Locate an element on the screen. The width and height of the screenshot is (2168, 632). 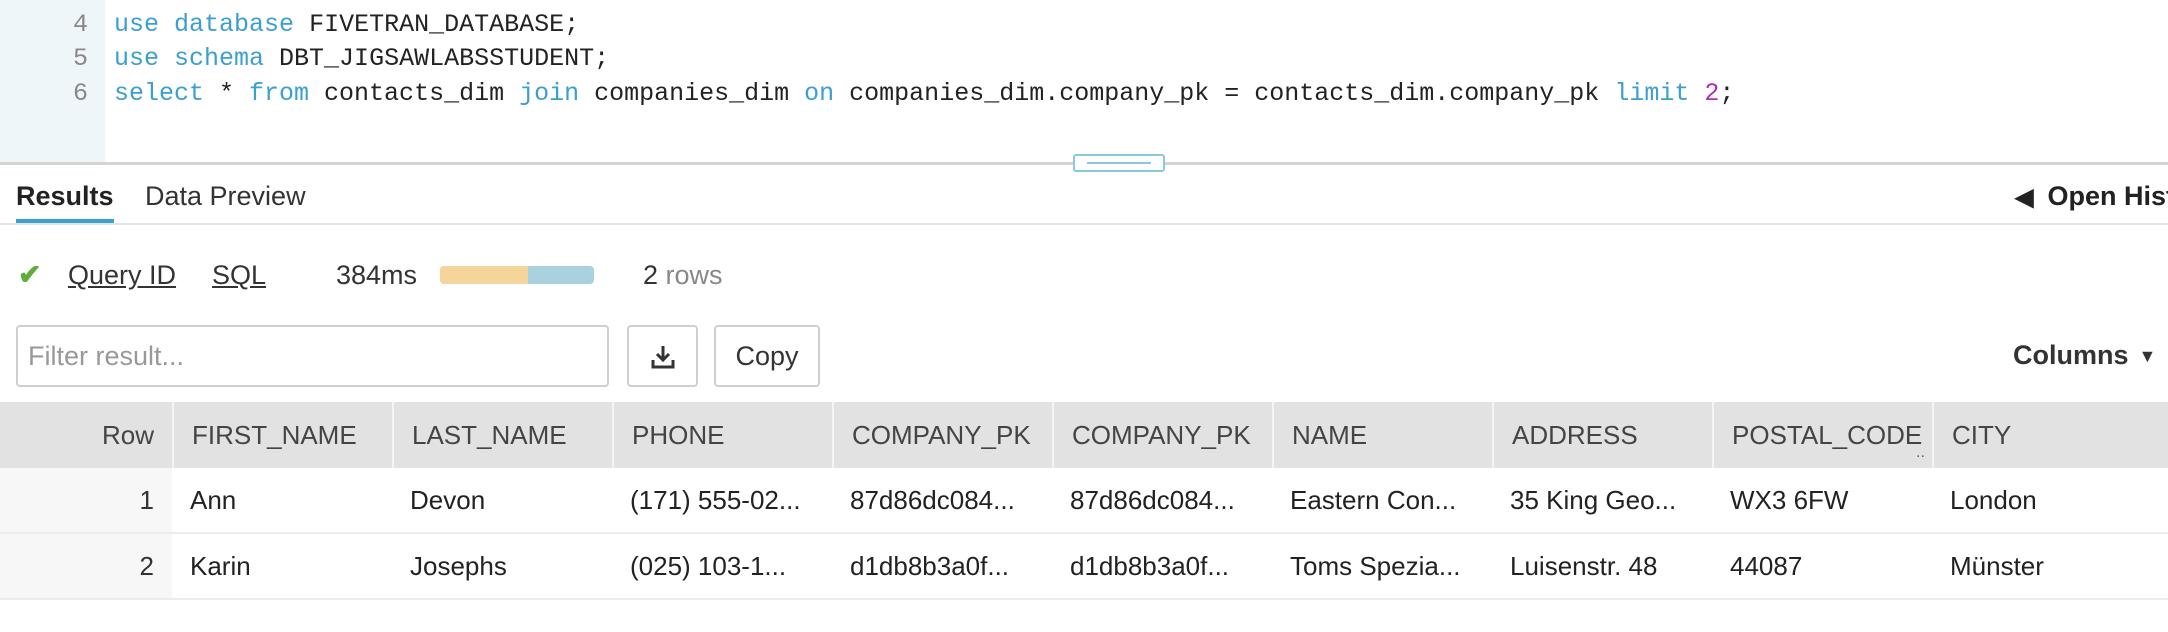
line-number: 6 is located at coordinates (80, 93).